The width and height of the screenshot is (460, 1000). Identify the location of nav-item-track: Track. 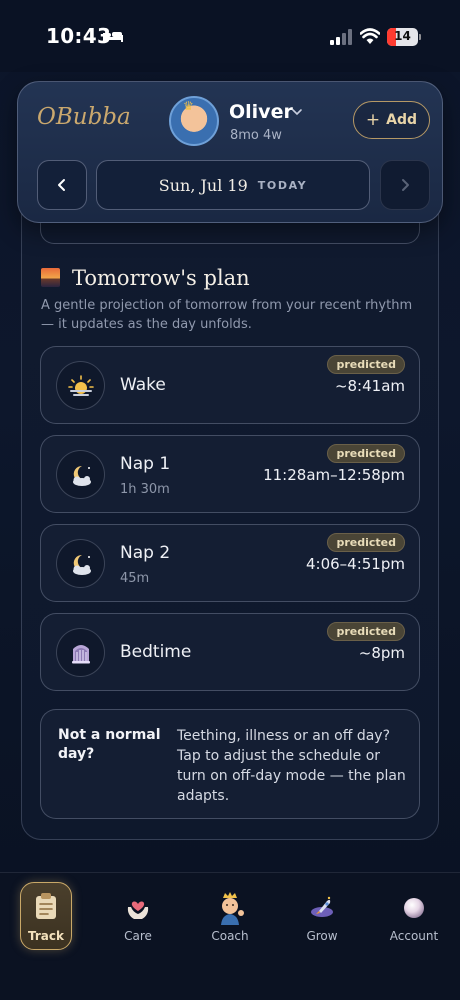
(46, 916).